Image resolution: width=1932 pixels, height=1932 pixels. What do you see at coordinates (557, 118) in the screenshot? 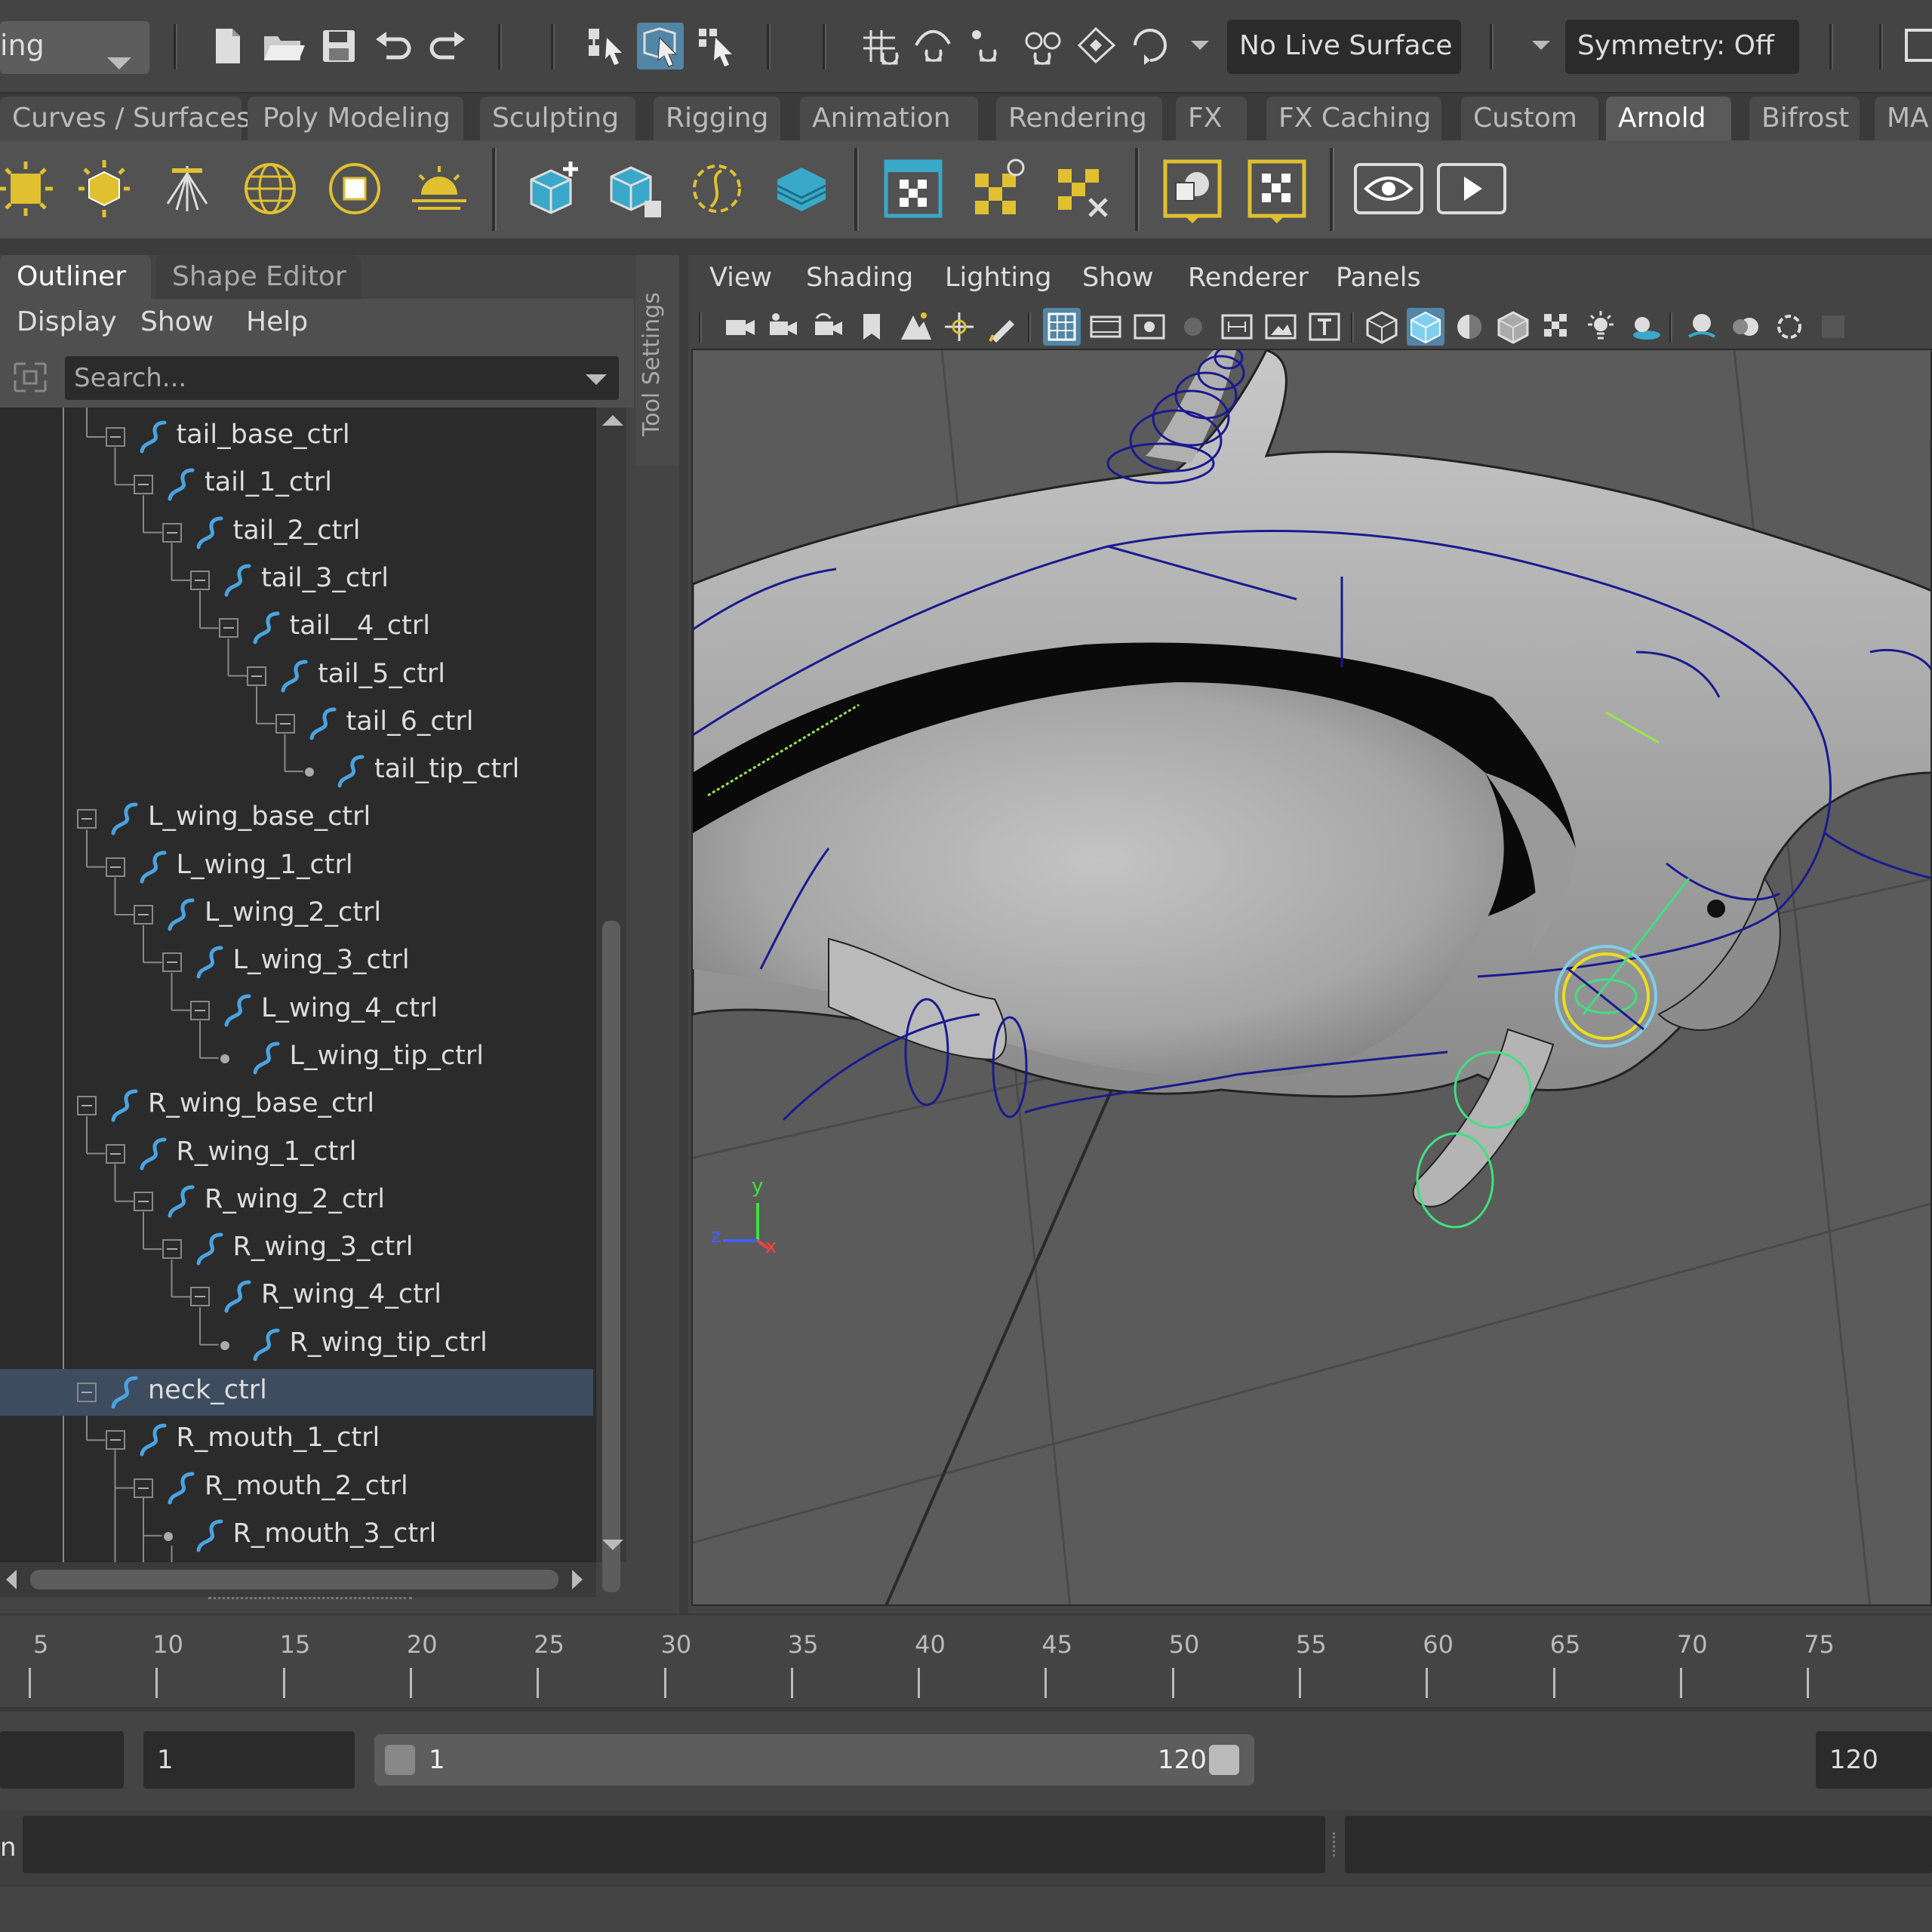
I see `tab-sculpting: Sculpting` at bounding box center [557, 118].